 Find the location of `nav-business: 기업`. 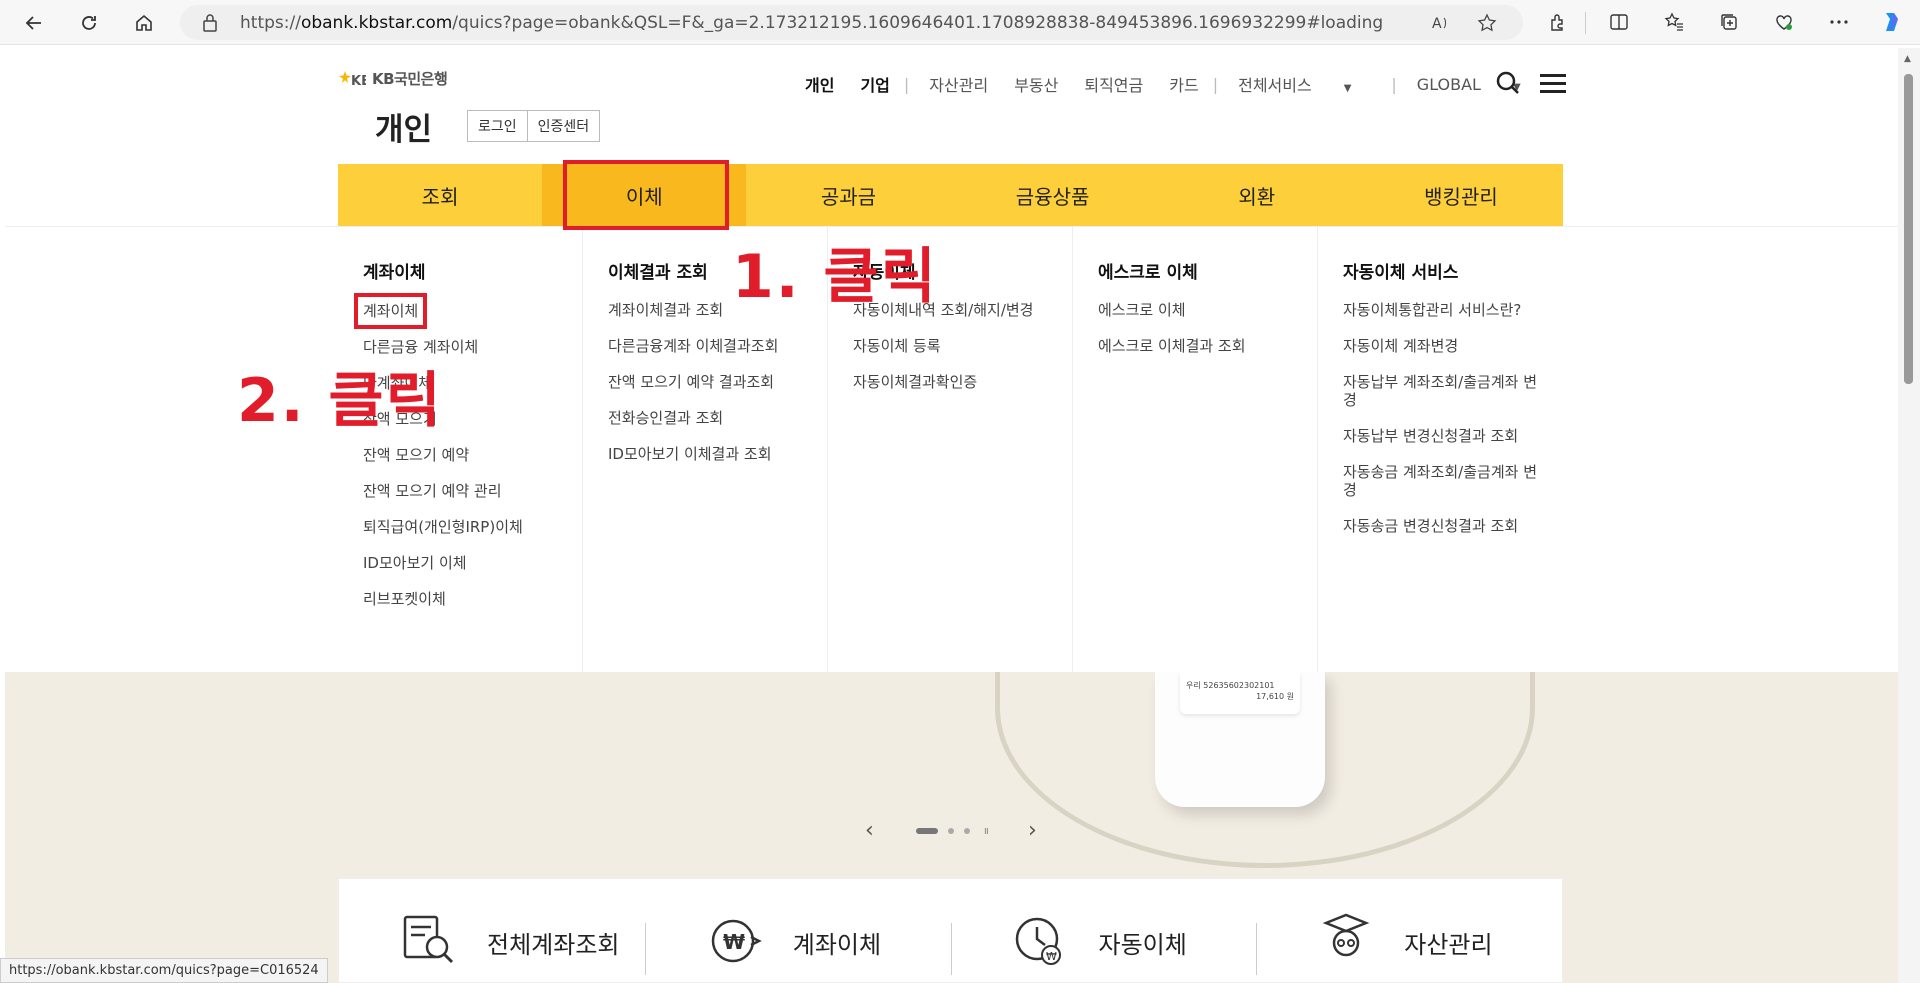

nav-business: 기업 is located at coordinates (874, 84).